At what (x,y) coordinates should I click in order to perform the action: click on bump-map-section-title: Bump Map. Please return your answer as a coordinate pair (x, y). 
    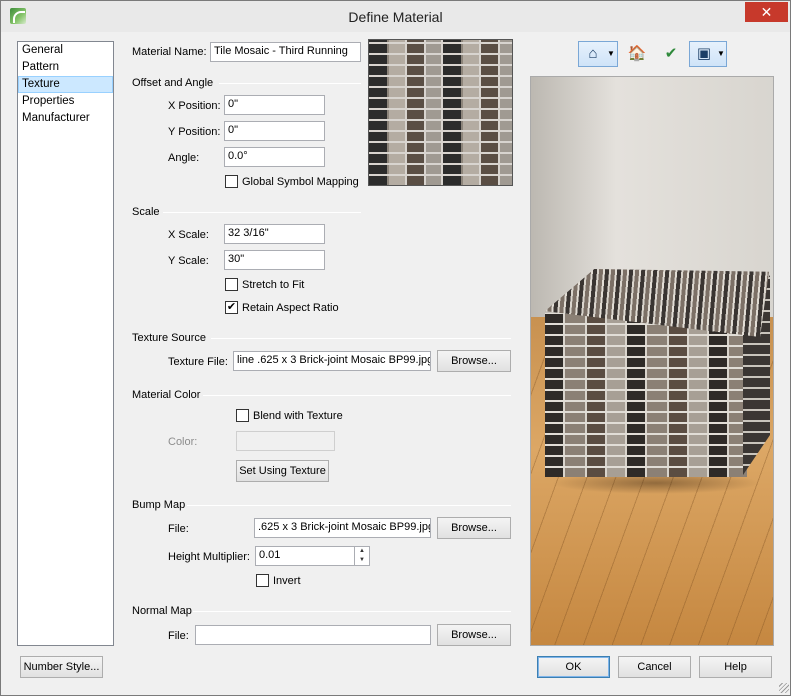
    Looking at the image, I should click on (159, 505).